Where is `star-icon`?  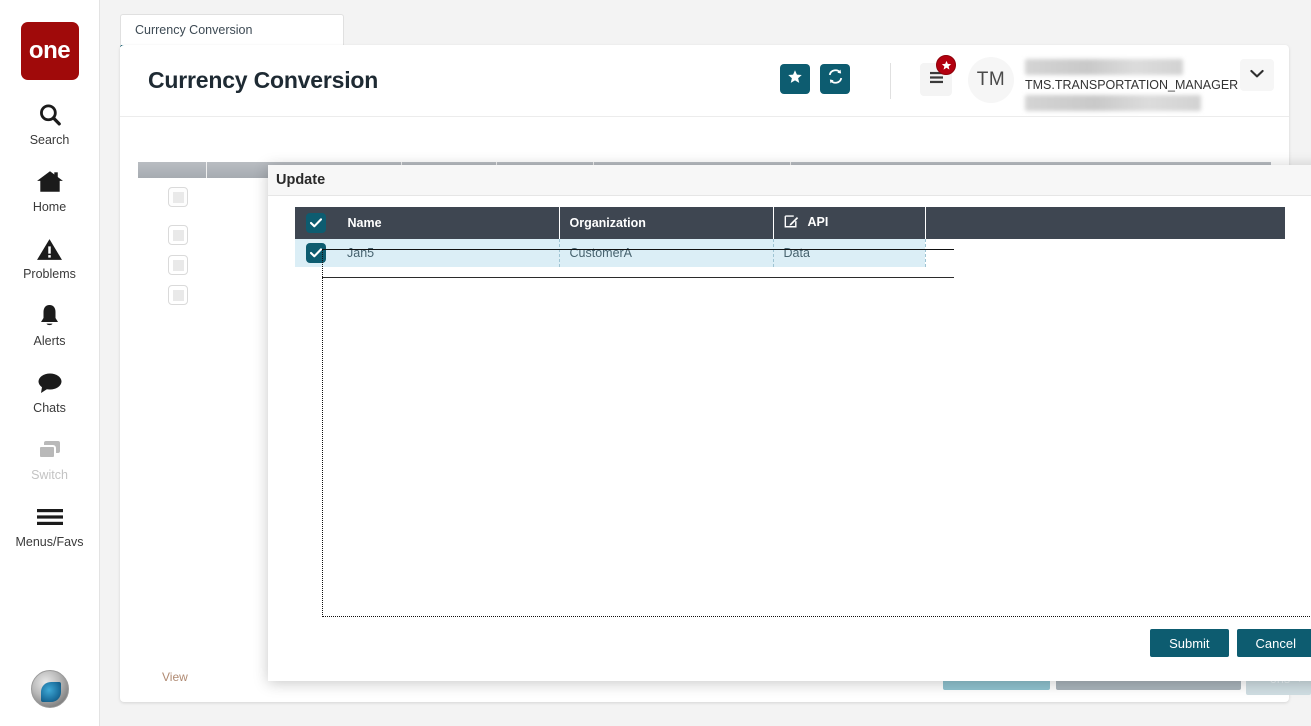
star-icon is located at coordinates (795, 79).